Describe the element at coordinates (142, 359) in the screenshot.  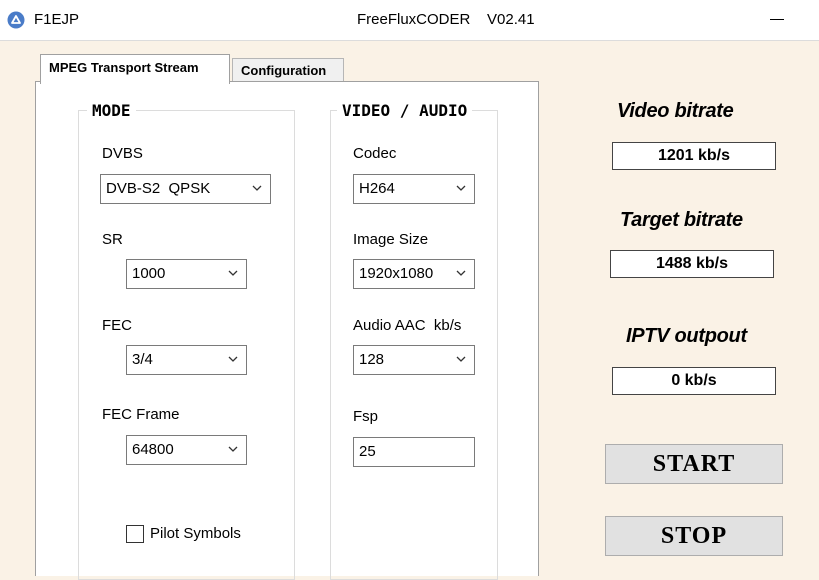
I see `fec-select-value: 3/4` at that location.